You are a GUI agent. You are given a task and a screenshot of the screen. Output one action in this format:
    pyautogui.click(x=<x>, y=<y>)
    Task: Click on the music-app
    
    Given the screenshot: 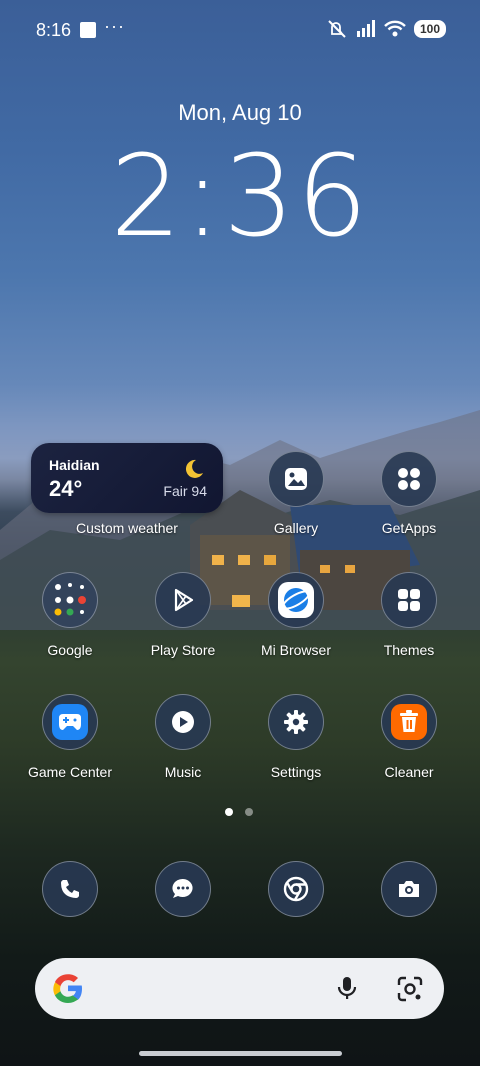 What is the action you would take?
    pyautogui.click(x=183, y=722)
    